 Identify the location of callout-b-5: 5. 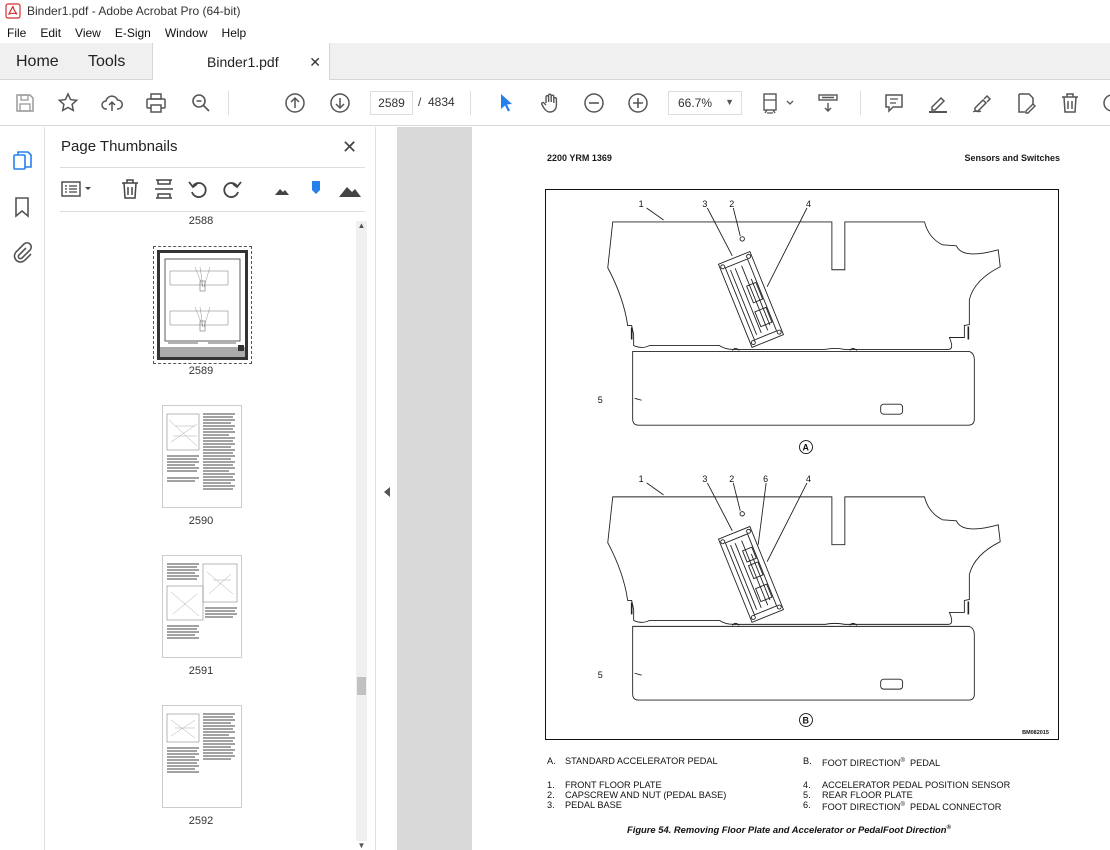
(600, 675).